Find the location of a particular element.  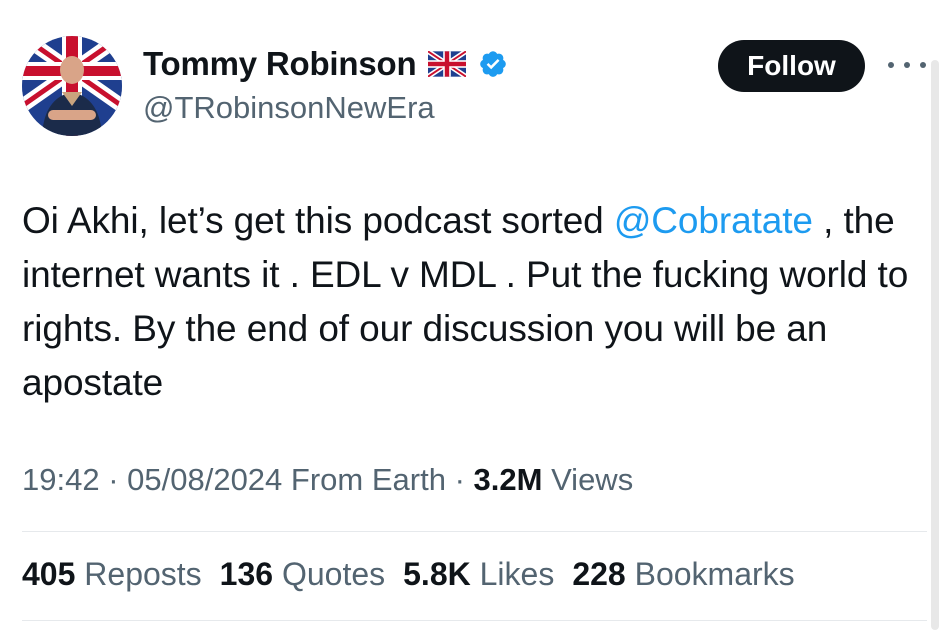

likes-count: 5.8K is located at coordinates (437, 574).